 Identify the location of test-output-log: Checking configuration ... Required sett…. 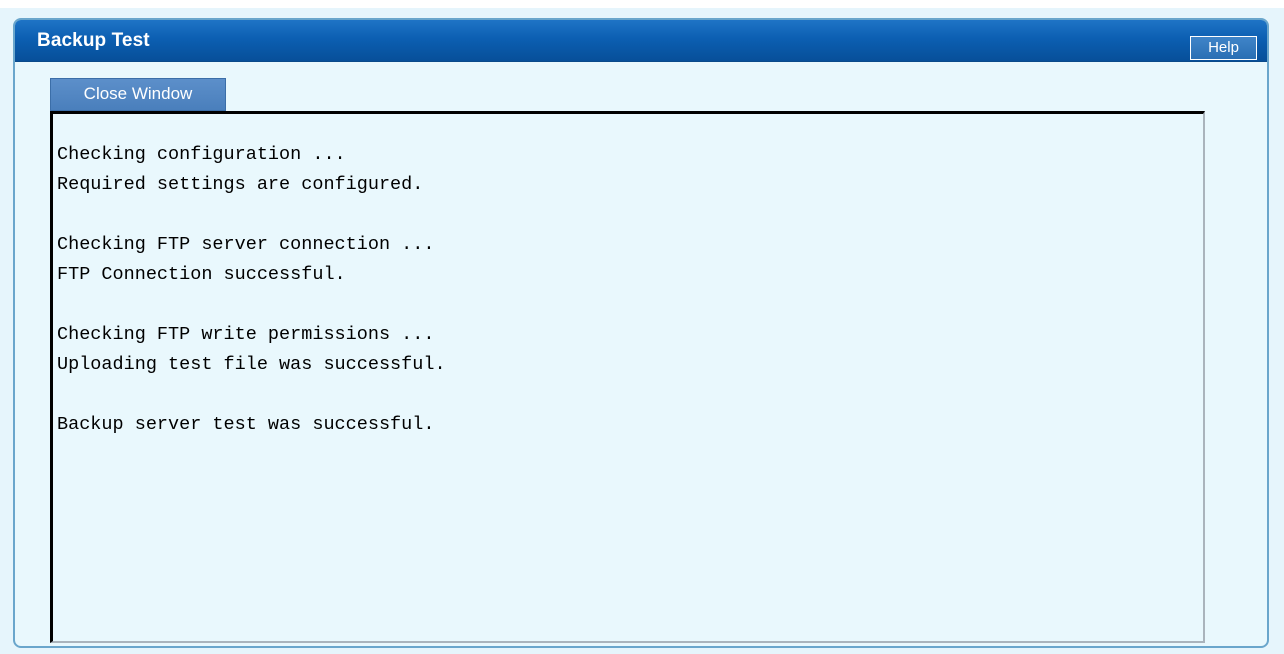
(251, 290).